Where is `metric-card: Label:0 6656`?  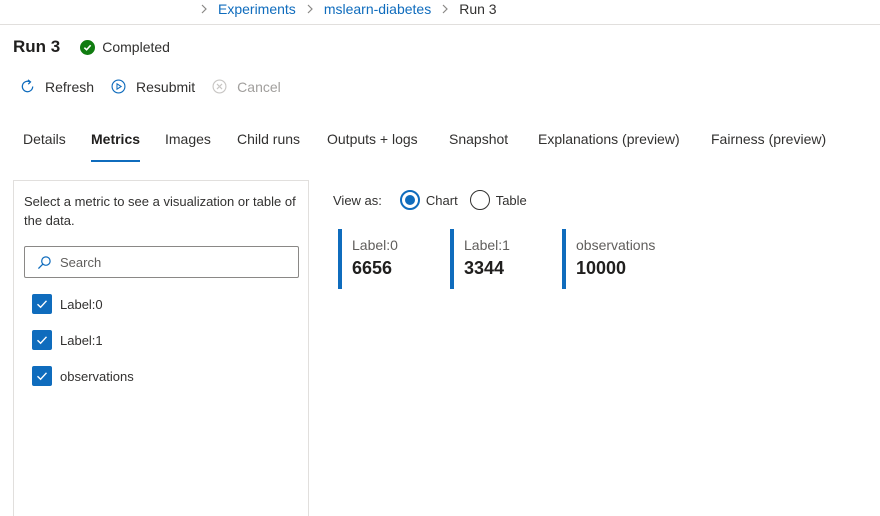 metric-card: Label:0 6656 is located at coordinates (368, 259).